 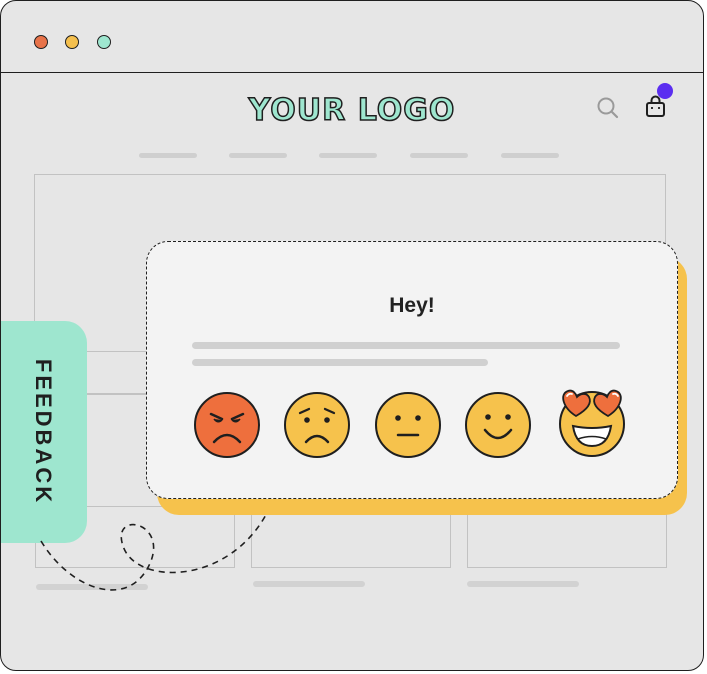 What do you see at coordinates (592, 421) in the screenshot?
I see `heart-eyes-face-icon` at bounding box center [592, 421].